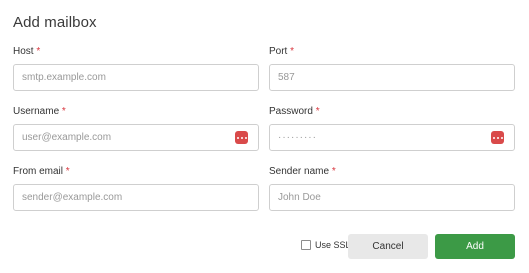  I want to click on from-email-input, so click(136, 197).